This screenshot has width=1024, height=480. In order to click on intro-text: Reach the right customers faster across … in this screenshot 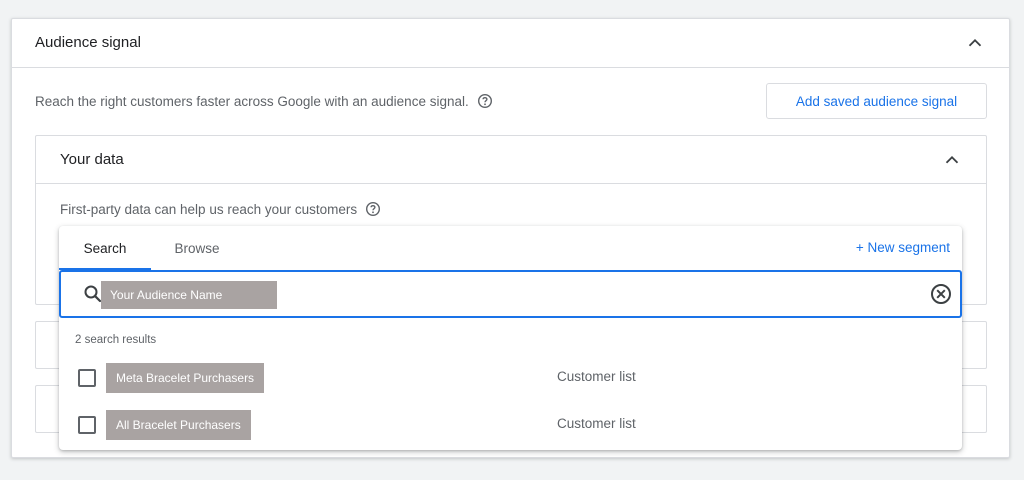, I will do `click(252, 101)`.